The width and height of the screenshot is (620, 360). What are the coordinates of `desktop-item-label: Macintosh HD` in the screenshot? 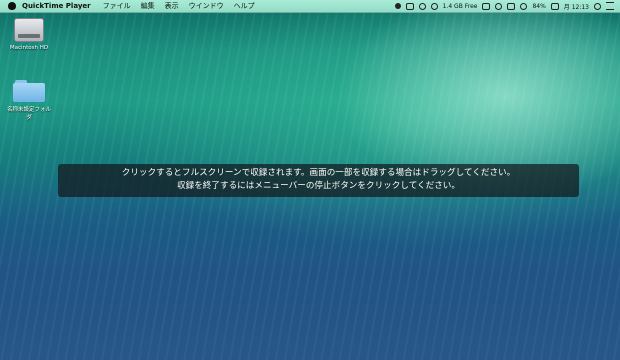 It's located at (29, 48).